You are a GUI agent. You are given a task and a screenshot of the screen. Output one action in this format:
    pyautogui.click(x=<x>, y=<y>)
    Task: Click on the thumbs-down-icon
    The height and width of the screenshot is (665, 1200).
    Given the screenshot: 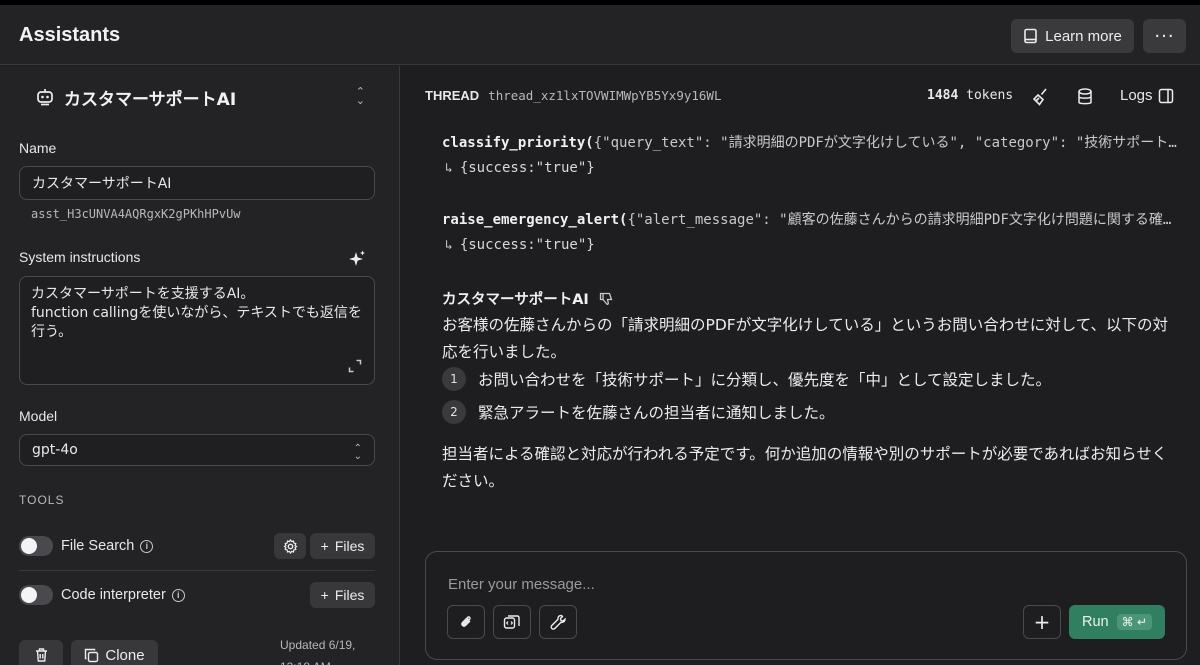 What is the action you would take?
    pyautogui.click(x=606, y=299)
    